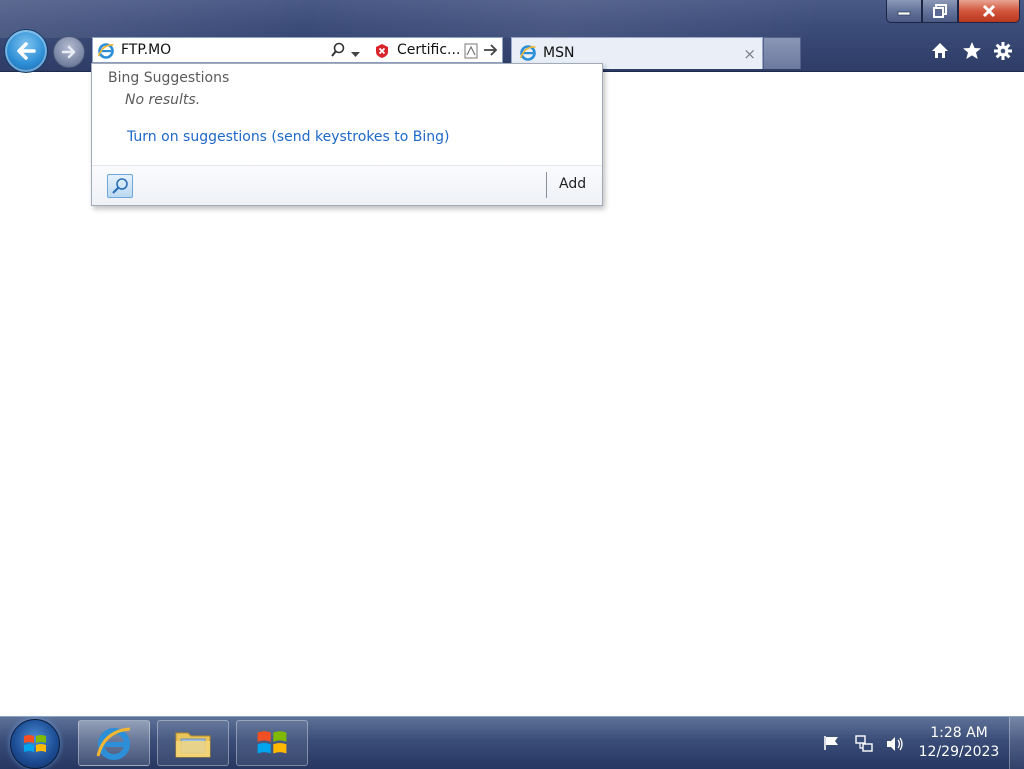  What do you see at coordinates (512, 36) in the screenshot?
I see `browser-chrome: Certific... MSN ×` at bounding box center [512, 36].